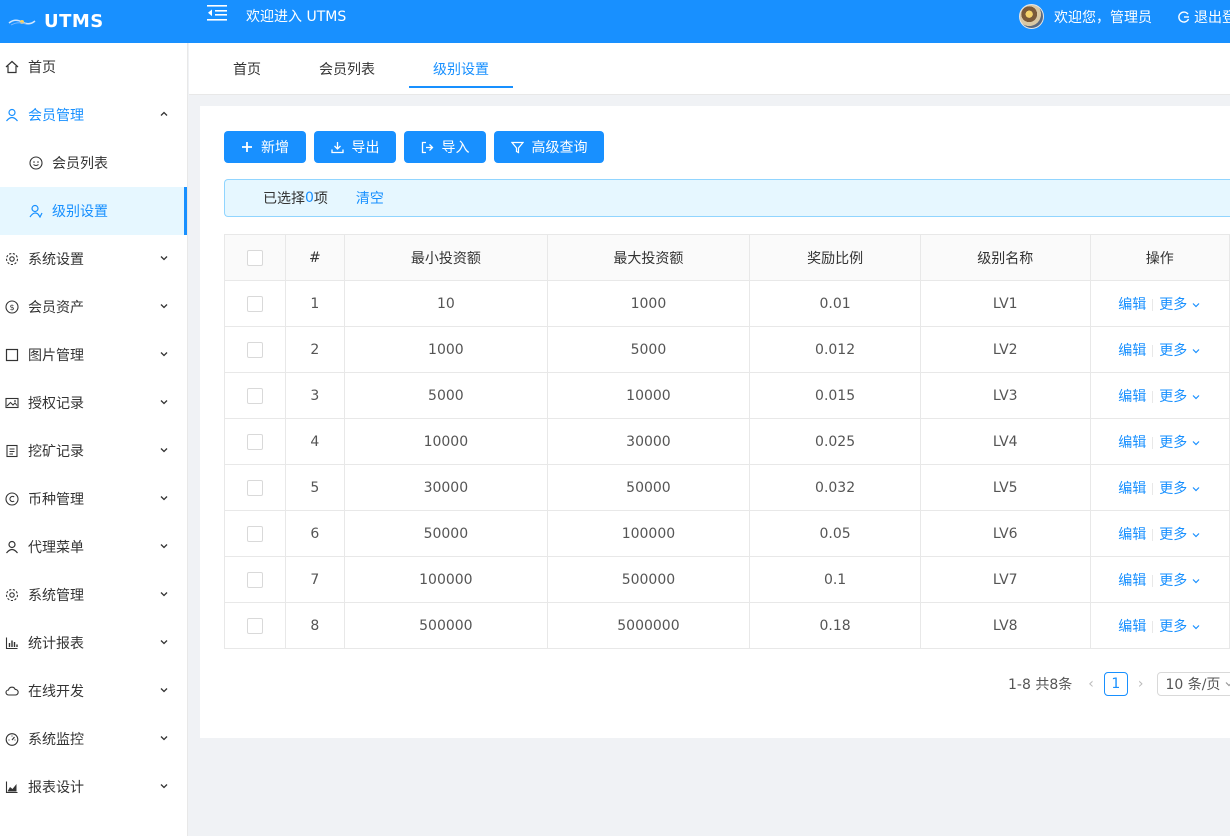 Image resolution: width=1230 pixels, height=836 pixels. Describe the element at coordinates (1193, 684) in the screenshot. I see `page-size-select: 10 条/页` at that location.